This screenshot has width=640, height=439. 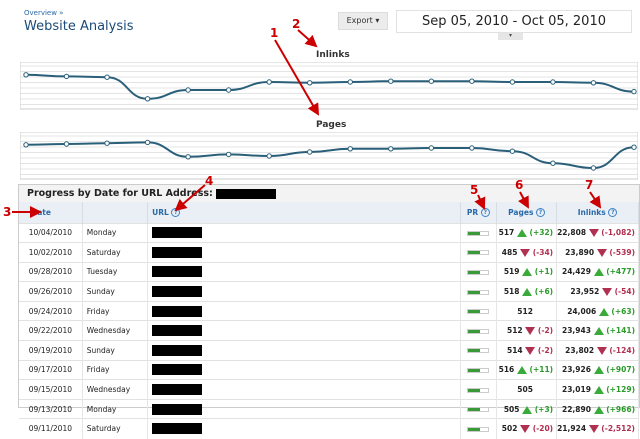 I want to click on chart-frame, so click(x=329, y=86).